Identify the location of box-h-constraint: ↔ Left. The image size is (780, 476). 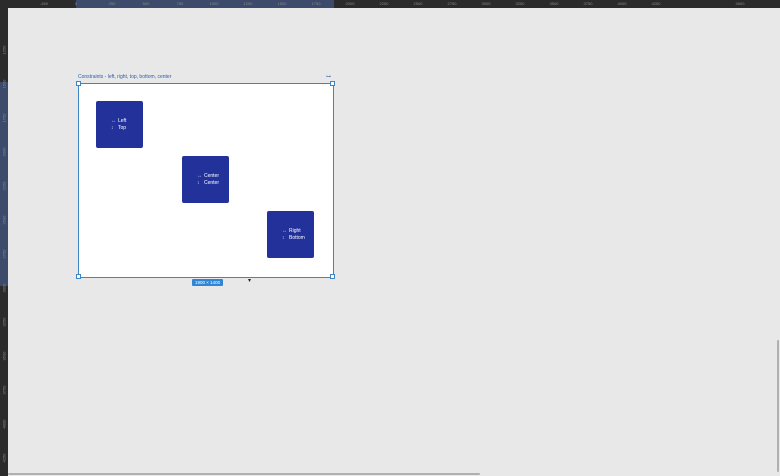
(111, 121).